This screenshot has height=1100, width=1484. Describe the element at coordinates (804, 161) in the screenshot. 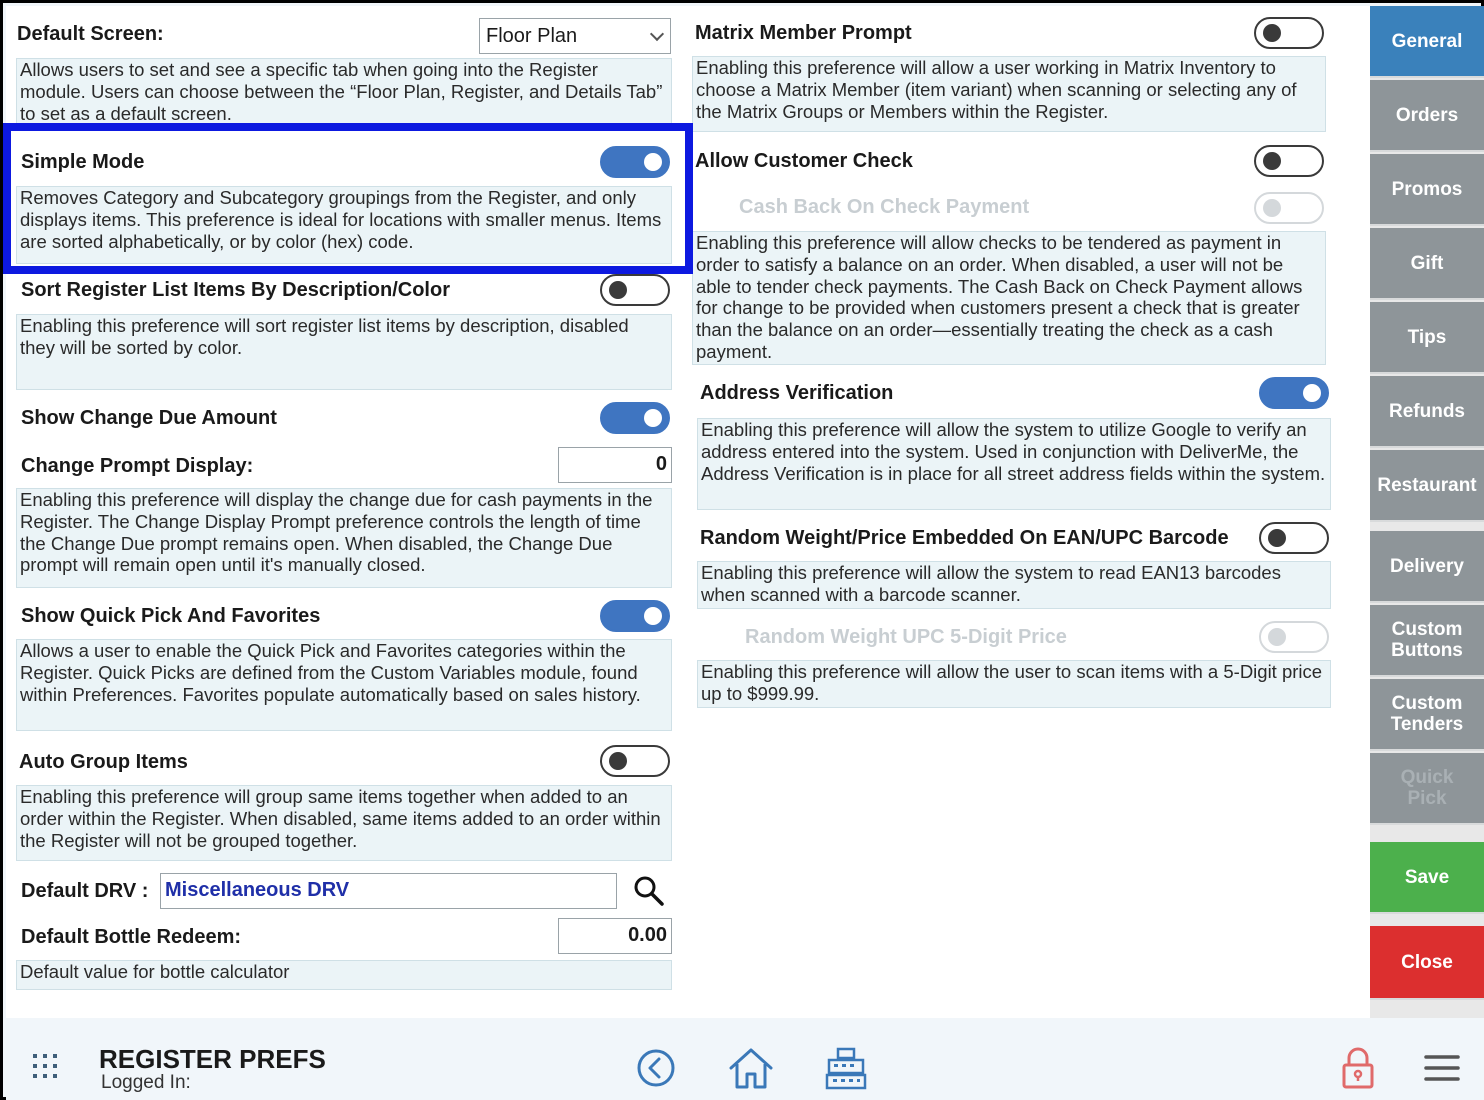

I see `customer-check-label: Allow Customer Check` at that location.